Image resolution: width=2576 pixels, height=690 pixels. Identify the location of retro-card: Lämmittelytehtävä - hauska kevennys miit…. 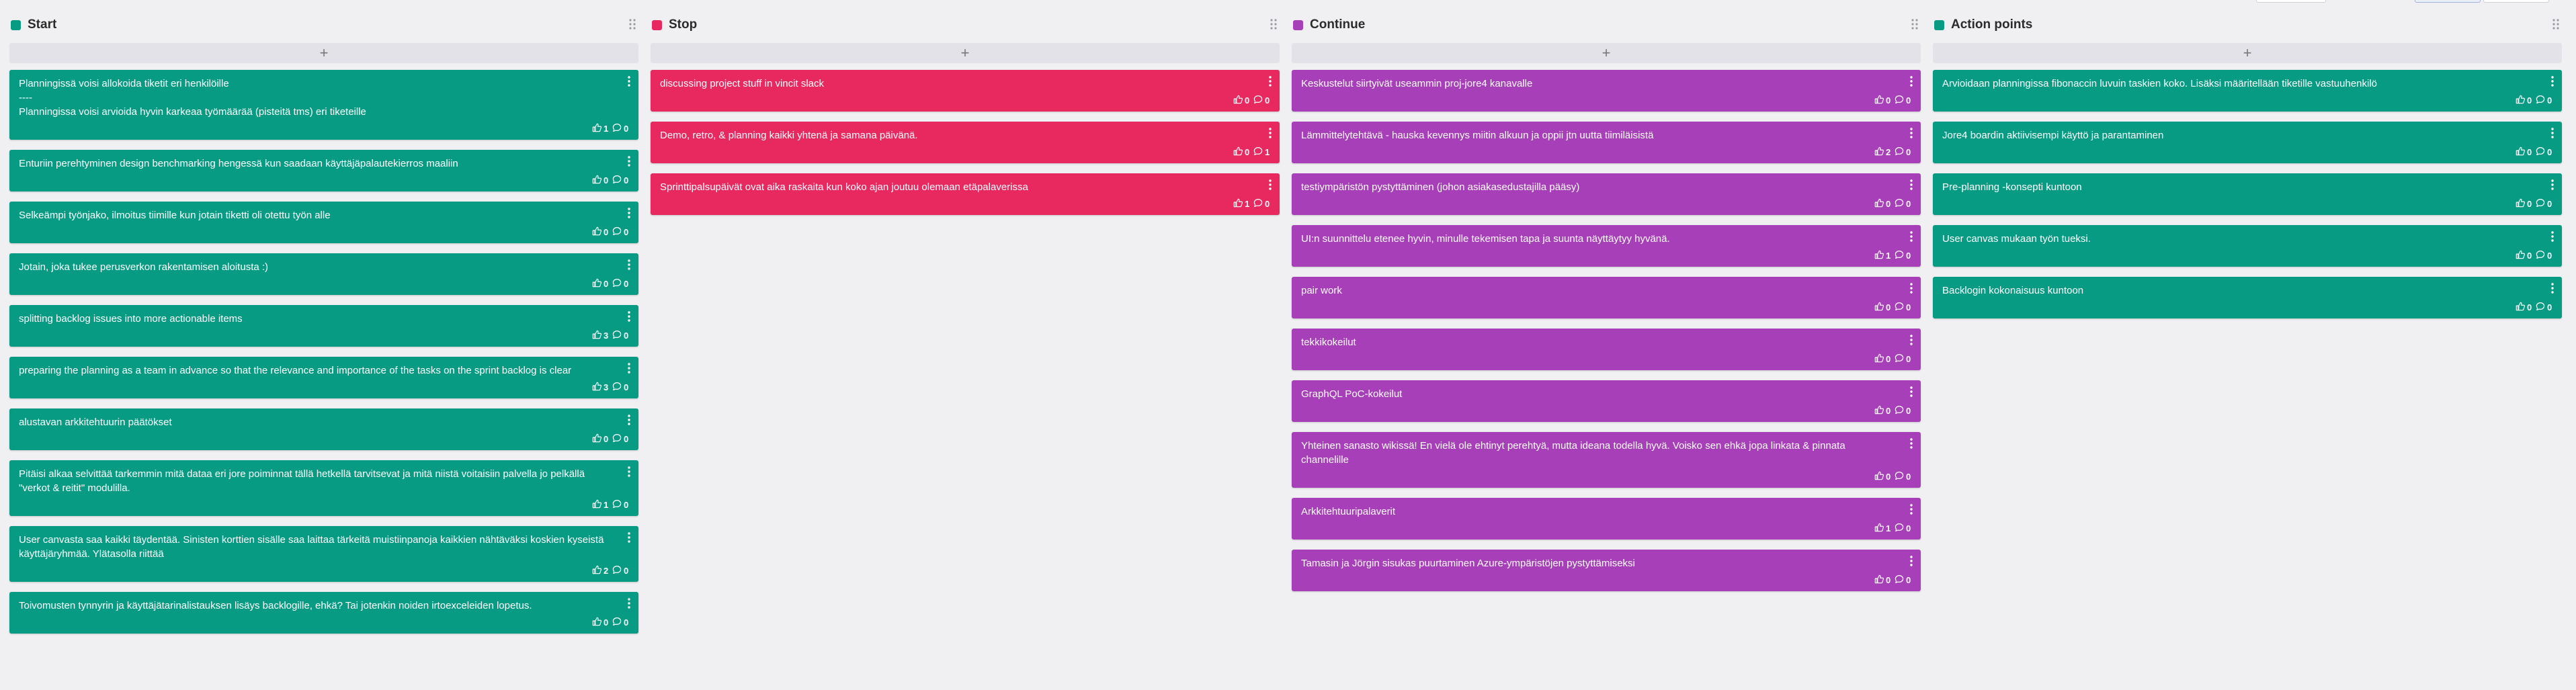
(1606, 142).